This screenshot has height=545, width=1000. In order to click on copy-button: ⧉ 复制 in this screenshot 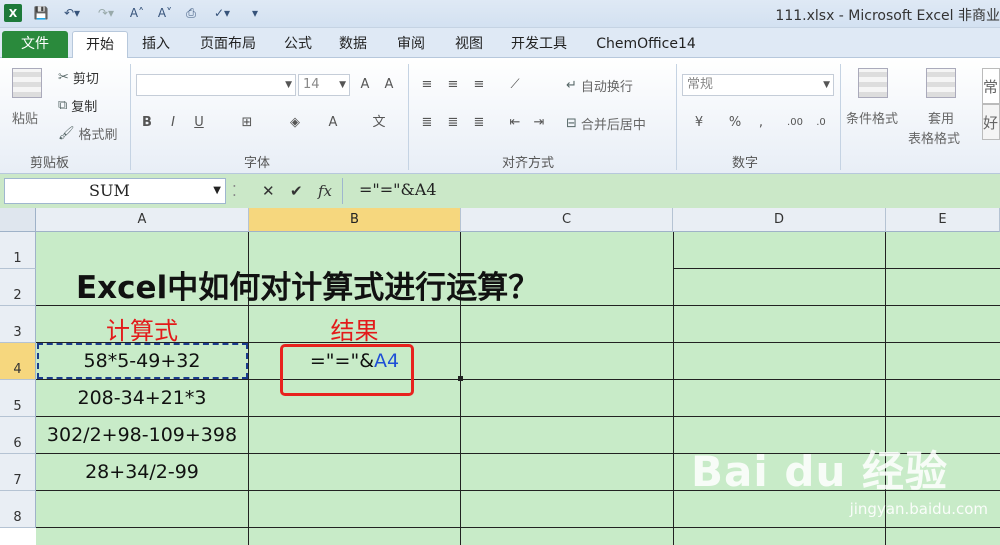, I will do `click(77, 105)`.